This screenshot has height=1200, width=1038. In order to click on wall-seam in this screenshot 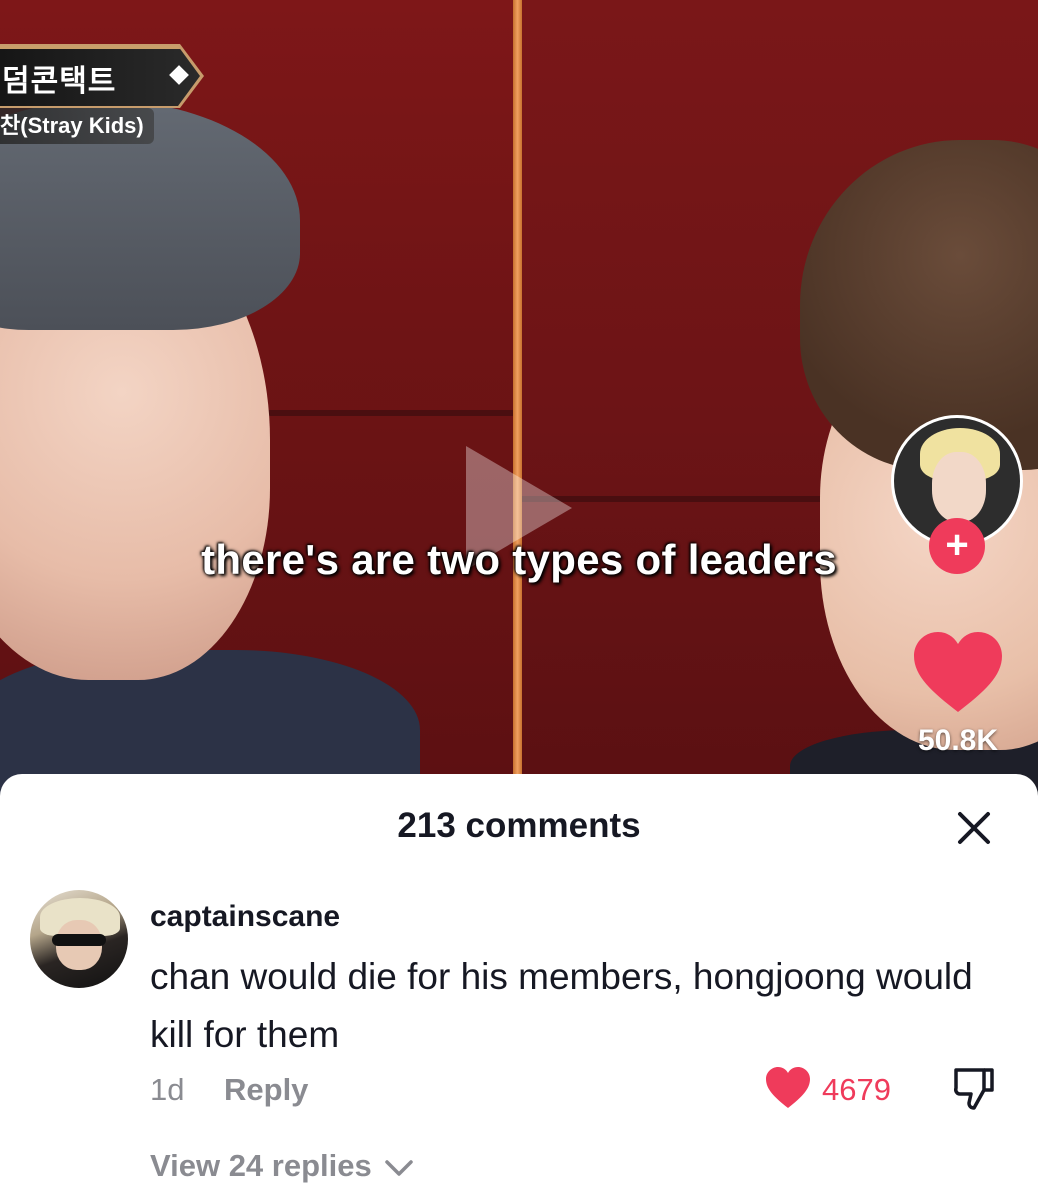, I will do `click(372, 413)`.